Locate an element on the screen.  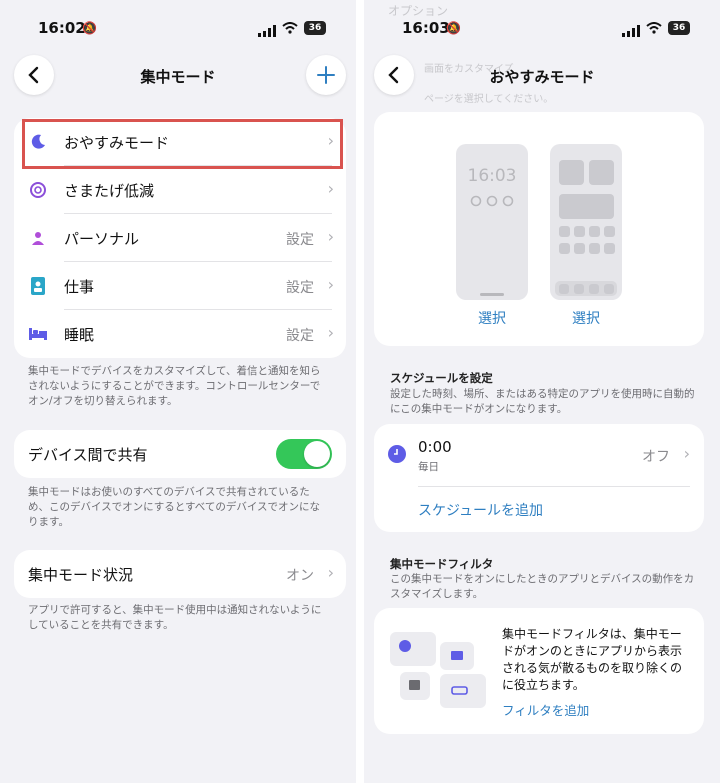
status-time: 16:02 is located at coordinates (62, 28).